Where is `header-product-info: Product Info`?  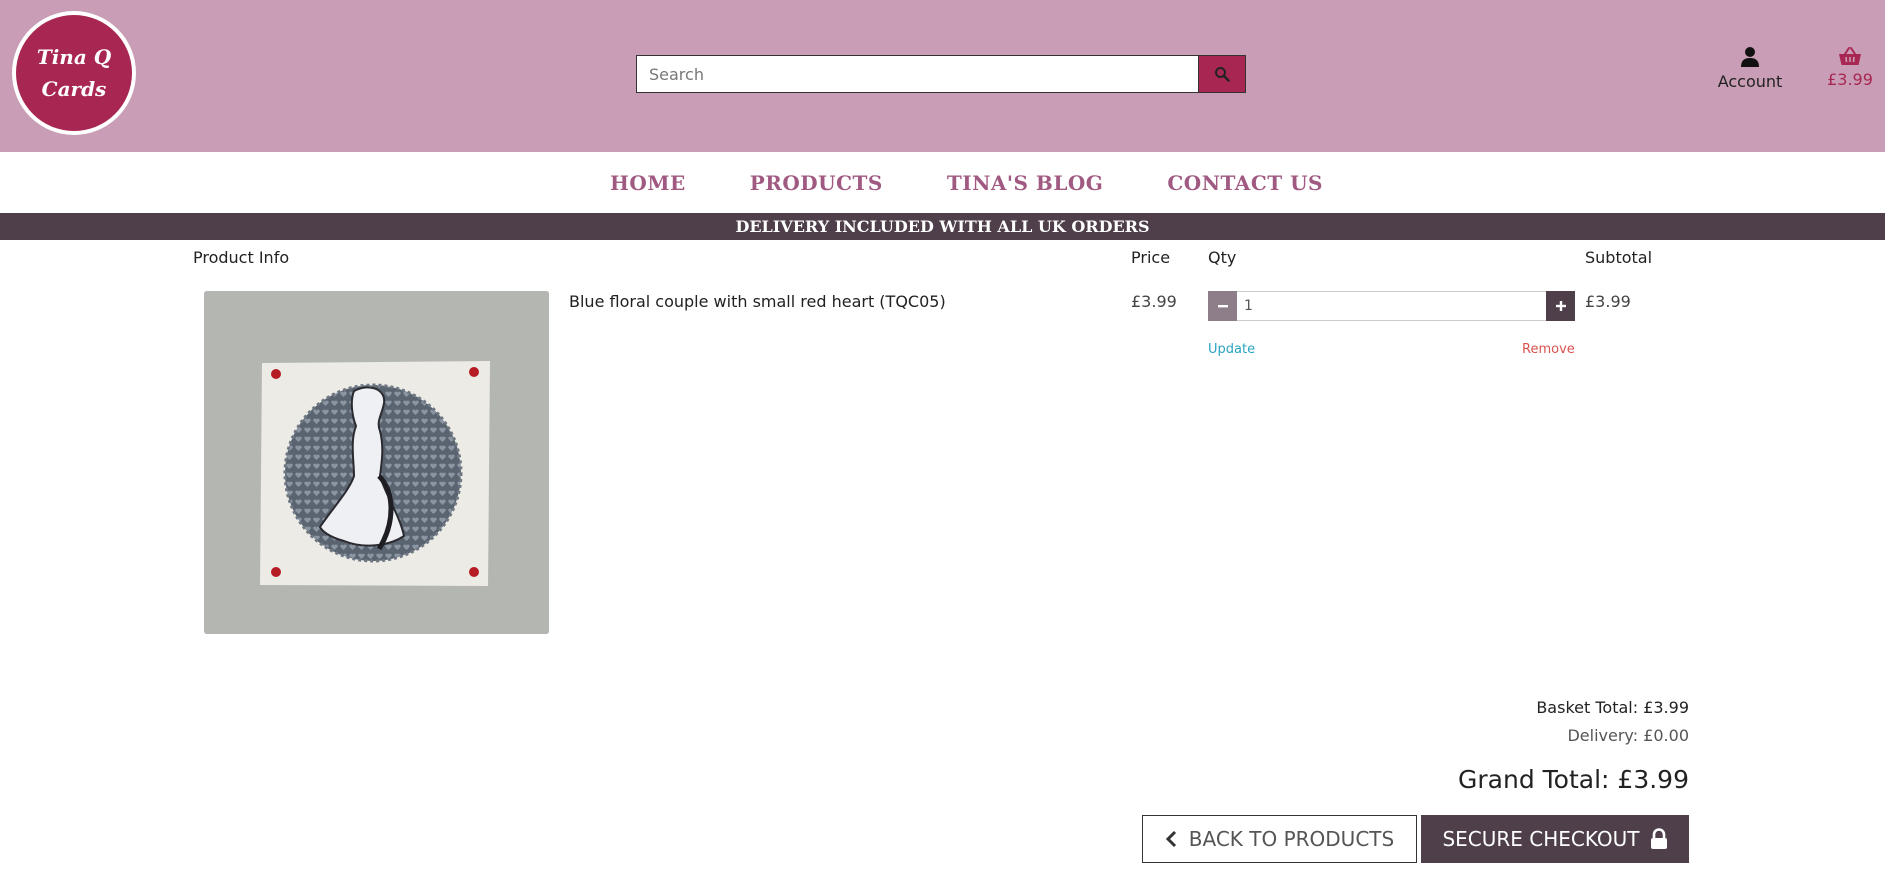 header-product-info: Product Info is located at coordinates (241, 257).